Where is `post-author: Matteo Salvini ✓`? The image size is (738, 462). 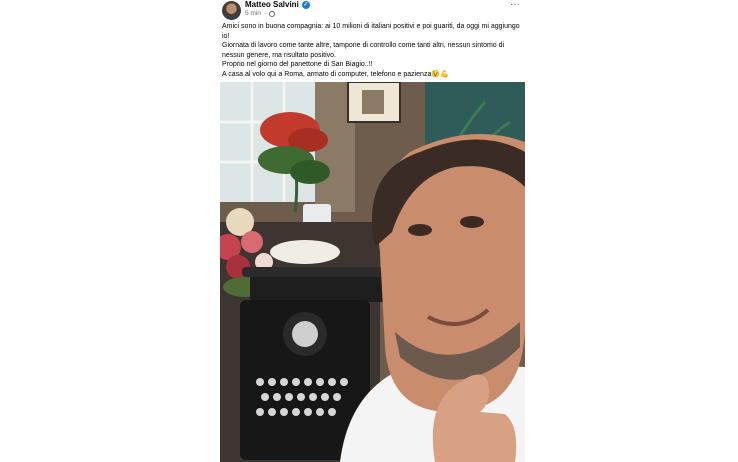 post-author: Matteo Salvini ✓ is located at coordinates (277, 4).